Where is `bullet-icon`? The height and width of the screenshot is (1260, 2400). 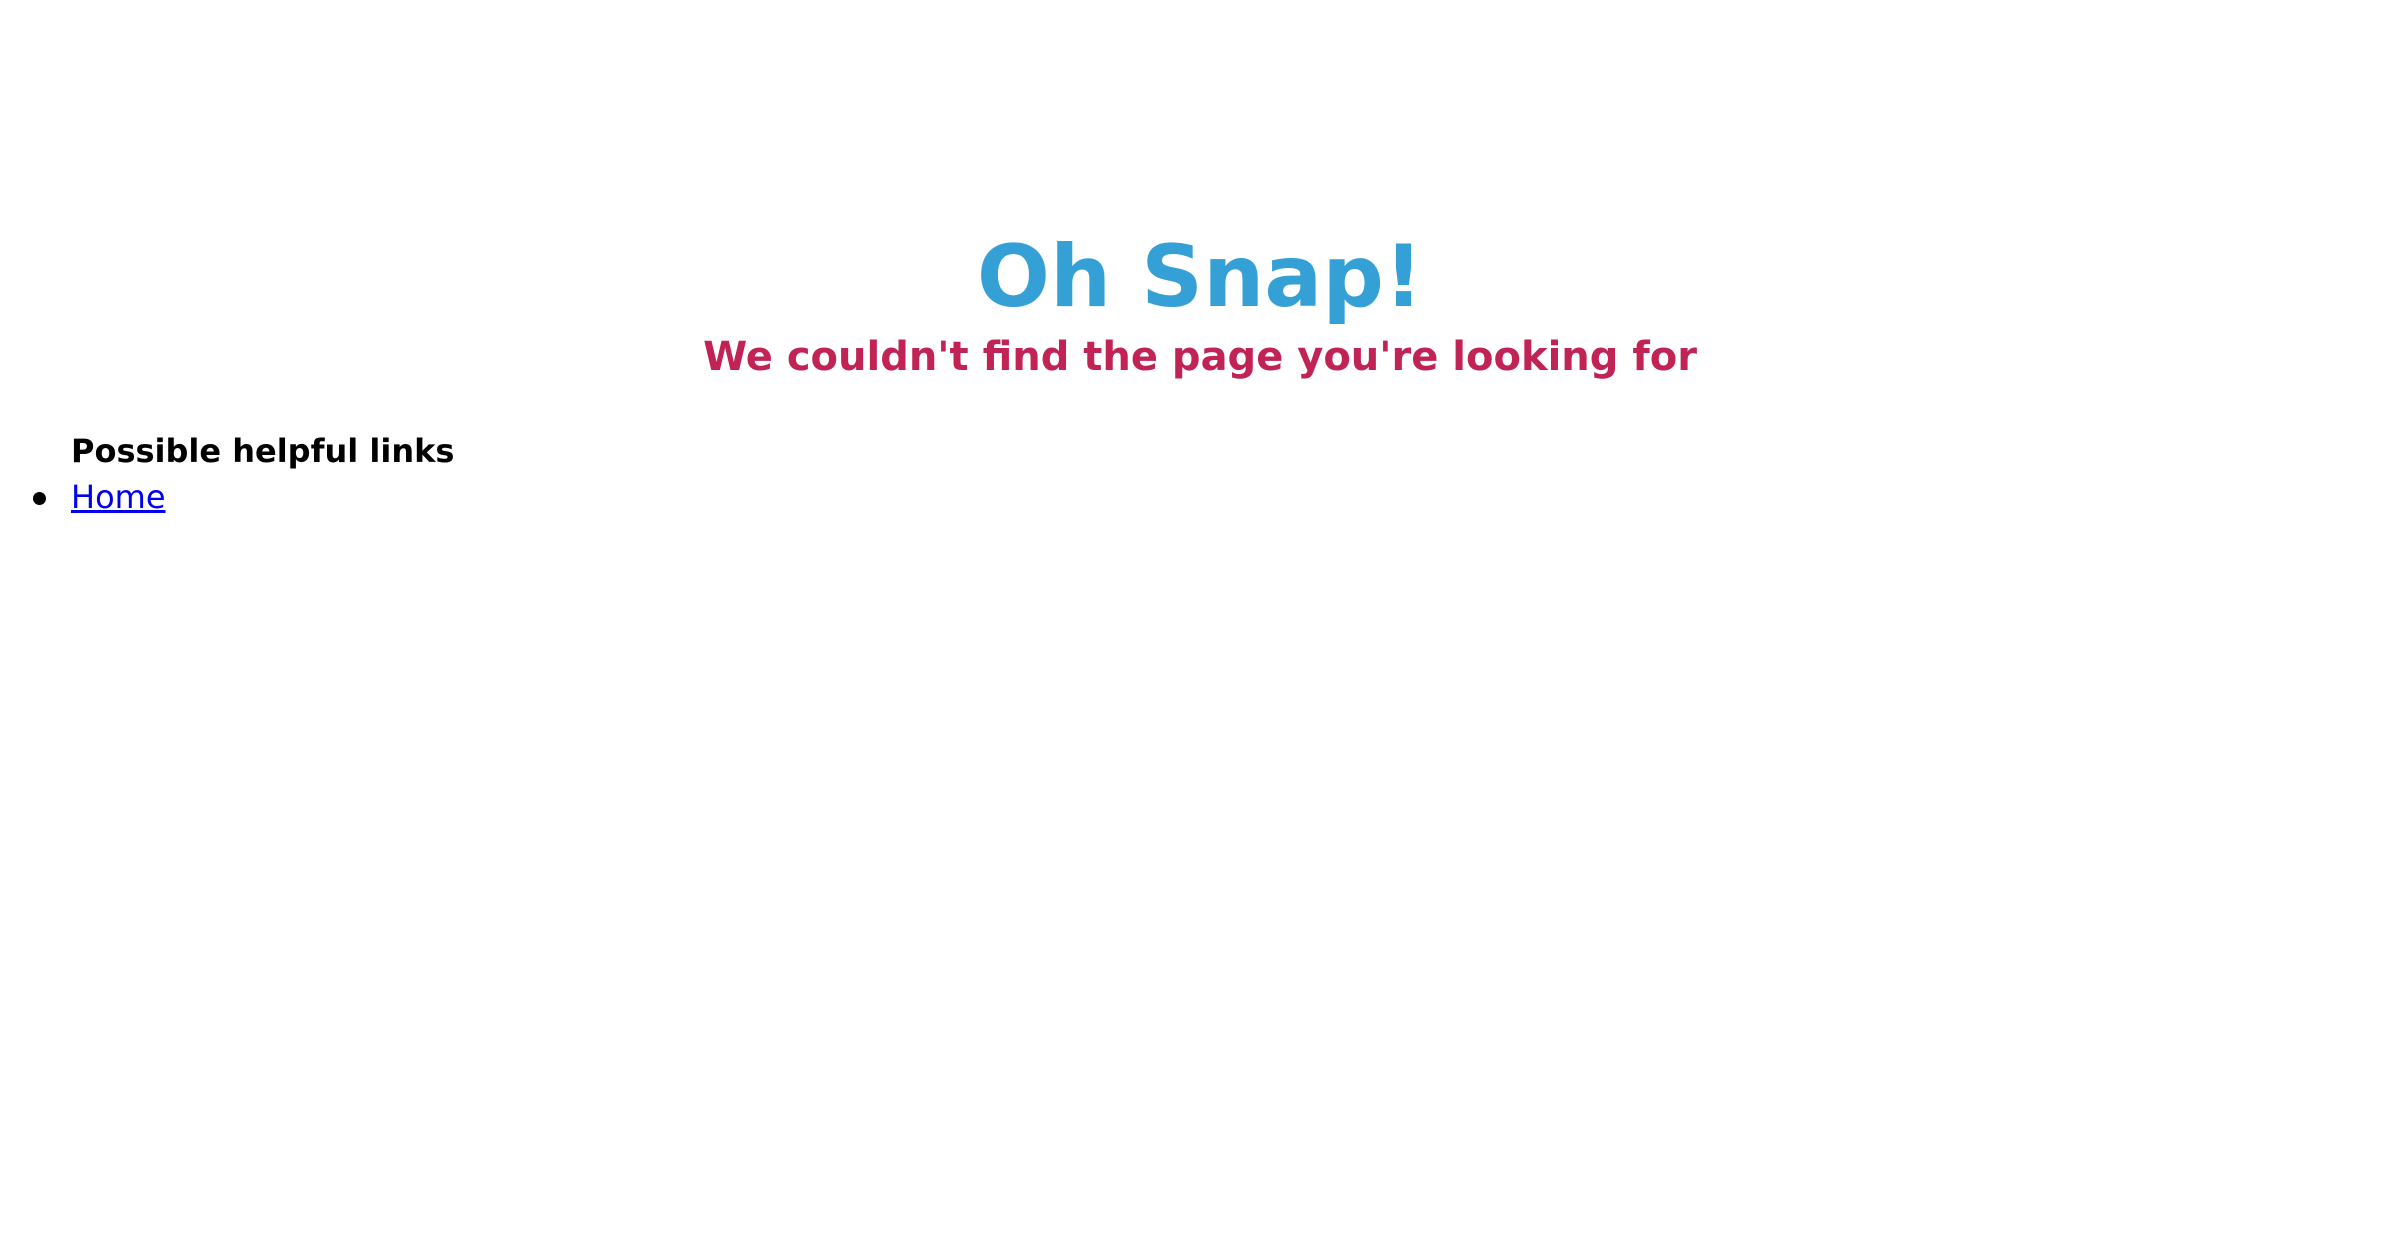 bullet-icon is located at coordinates (39, 498).